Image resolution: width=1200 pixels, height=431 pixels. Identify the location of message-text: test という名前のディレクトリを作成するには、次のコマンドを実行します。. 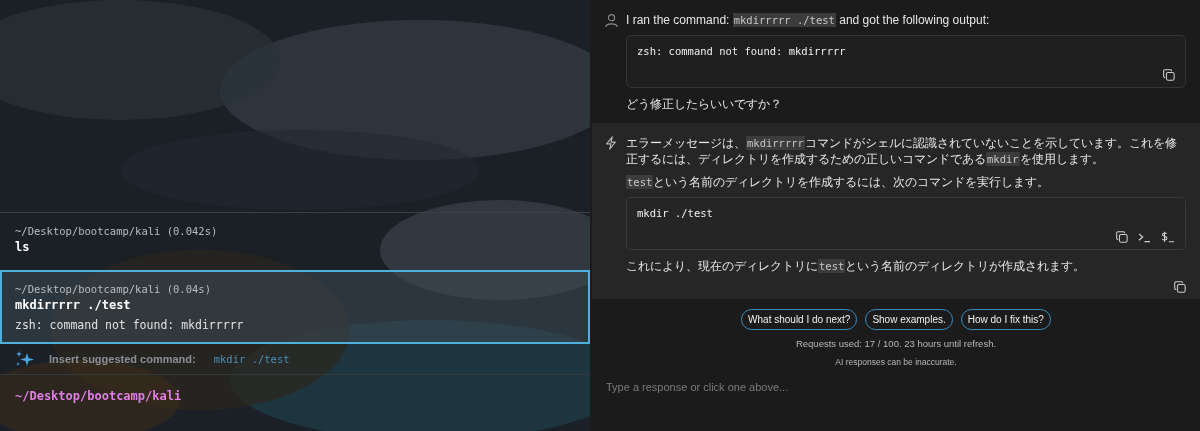
(838, 182).